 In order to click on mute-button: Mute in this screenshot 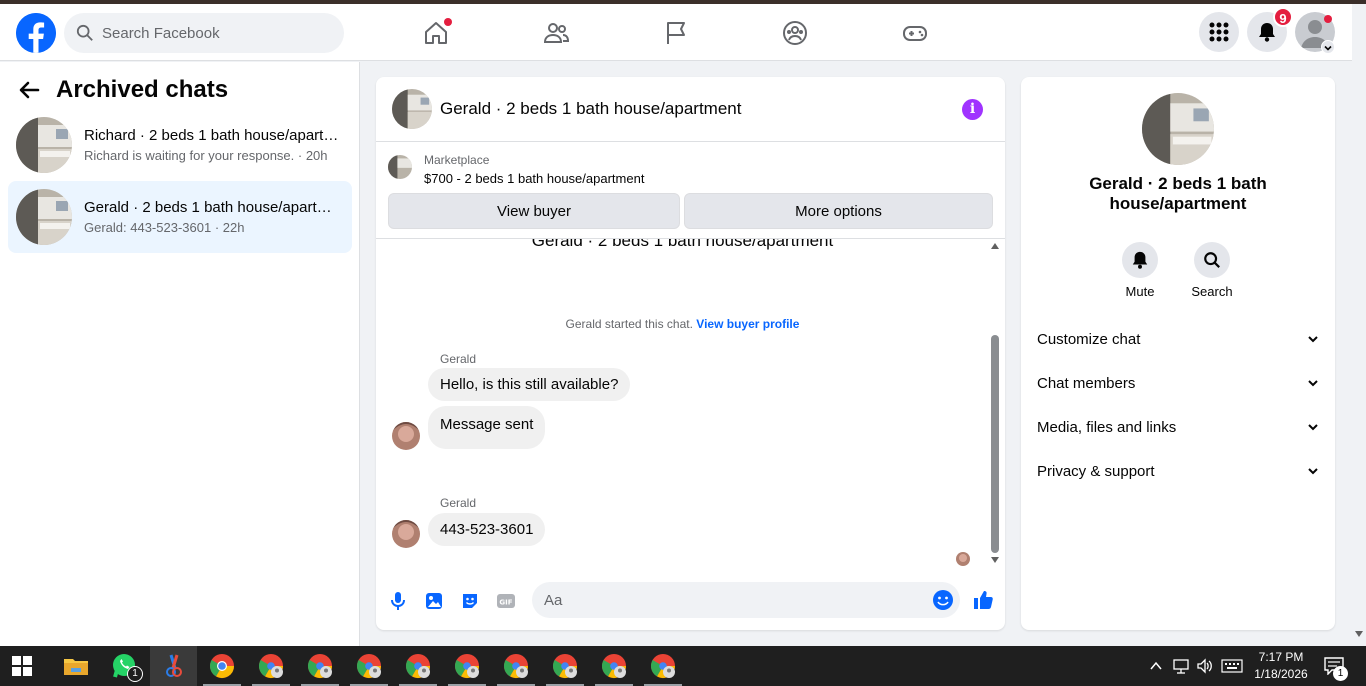, I will do `click(1140, 270)`.